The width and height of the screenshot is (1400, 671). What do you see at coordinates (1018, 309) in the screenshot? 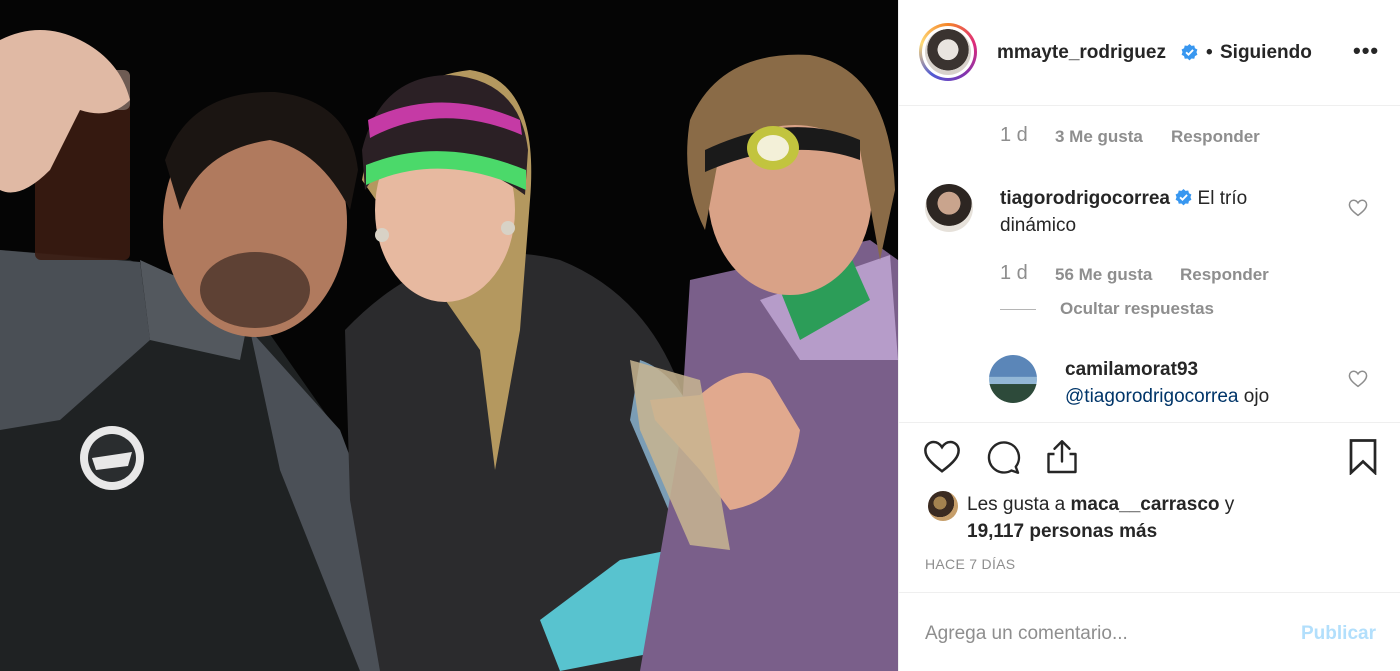
I see `replies-divider-line` at bounding box center [1018, 309].